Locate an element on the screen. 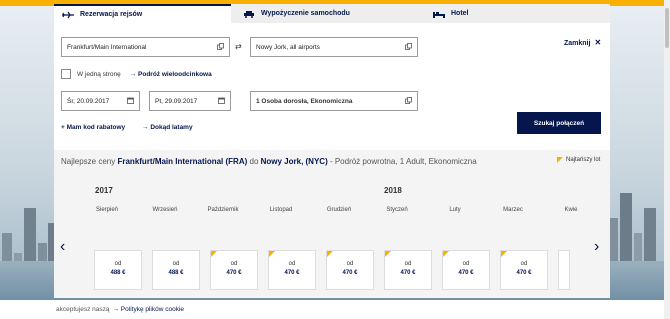 The width and height of the screenshot is (670, 319). swap-icon: ⇄ is located at coordinates (238, 46).